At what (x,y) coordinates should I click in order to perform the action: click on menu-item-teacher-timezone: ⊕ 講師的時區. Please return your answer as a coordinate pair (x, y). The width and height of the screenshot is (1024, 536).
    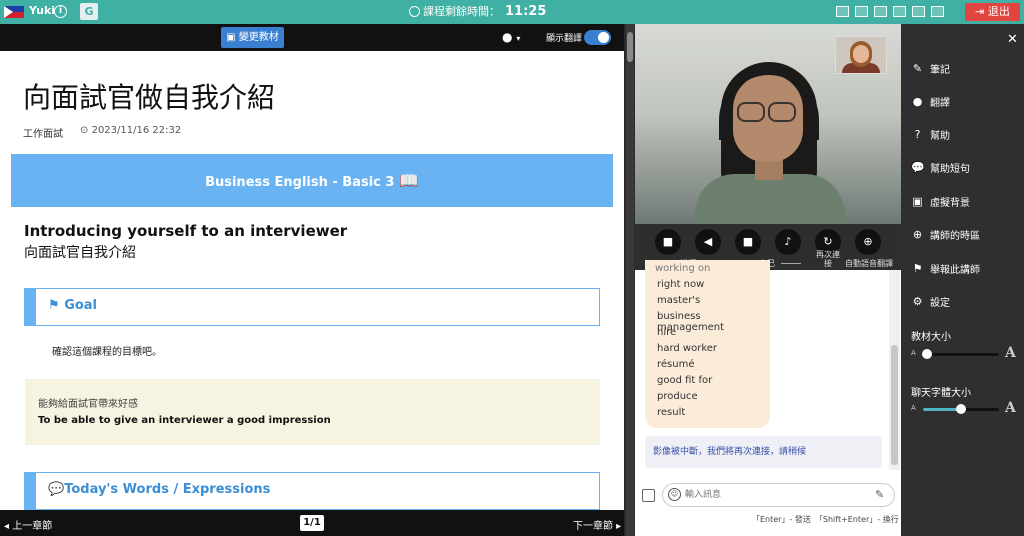
    Looking at the image, I should click on (945, 234).